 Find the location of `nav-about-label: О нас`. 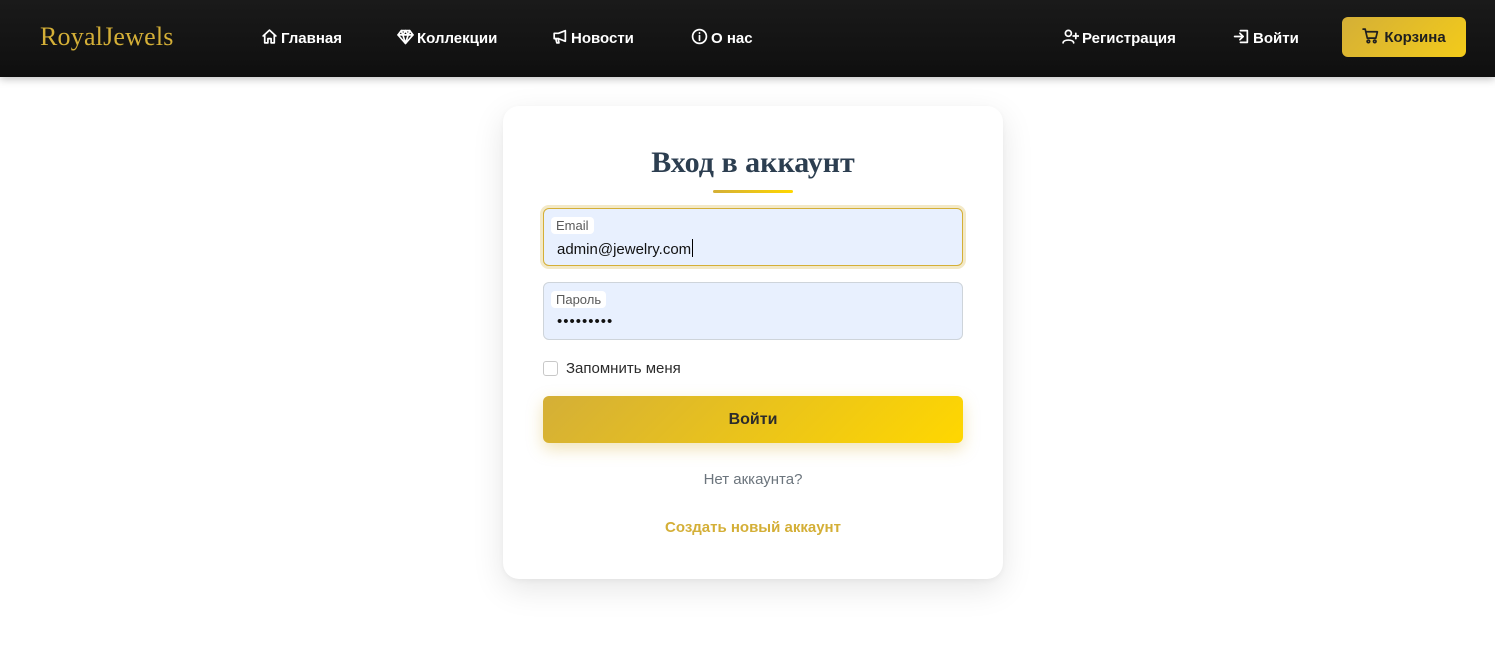

nav-about-label: О нас is located at coordinates (732, 38).